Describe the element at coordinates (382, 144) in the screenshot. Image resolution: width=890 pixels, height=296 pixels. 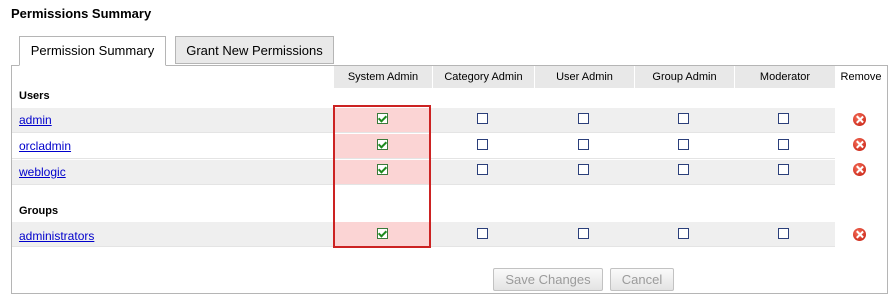
I see `checkbox-orcladmin-system-admin` at that location.